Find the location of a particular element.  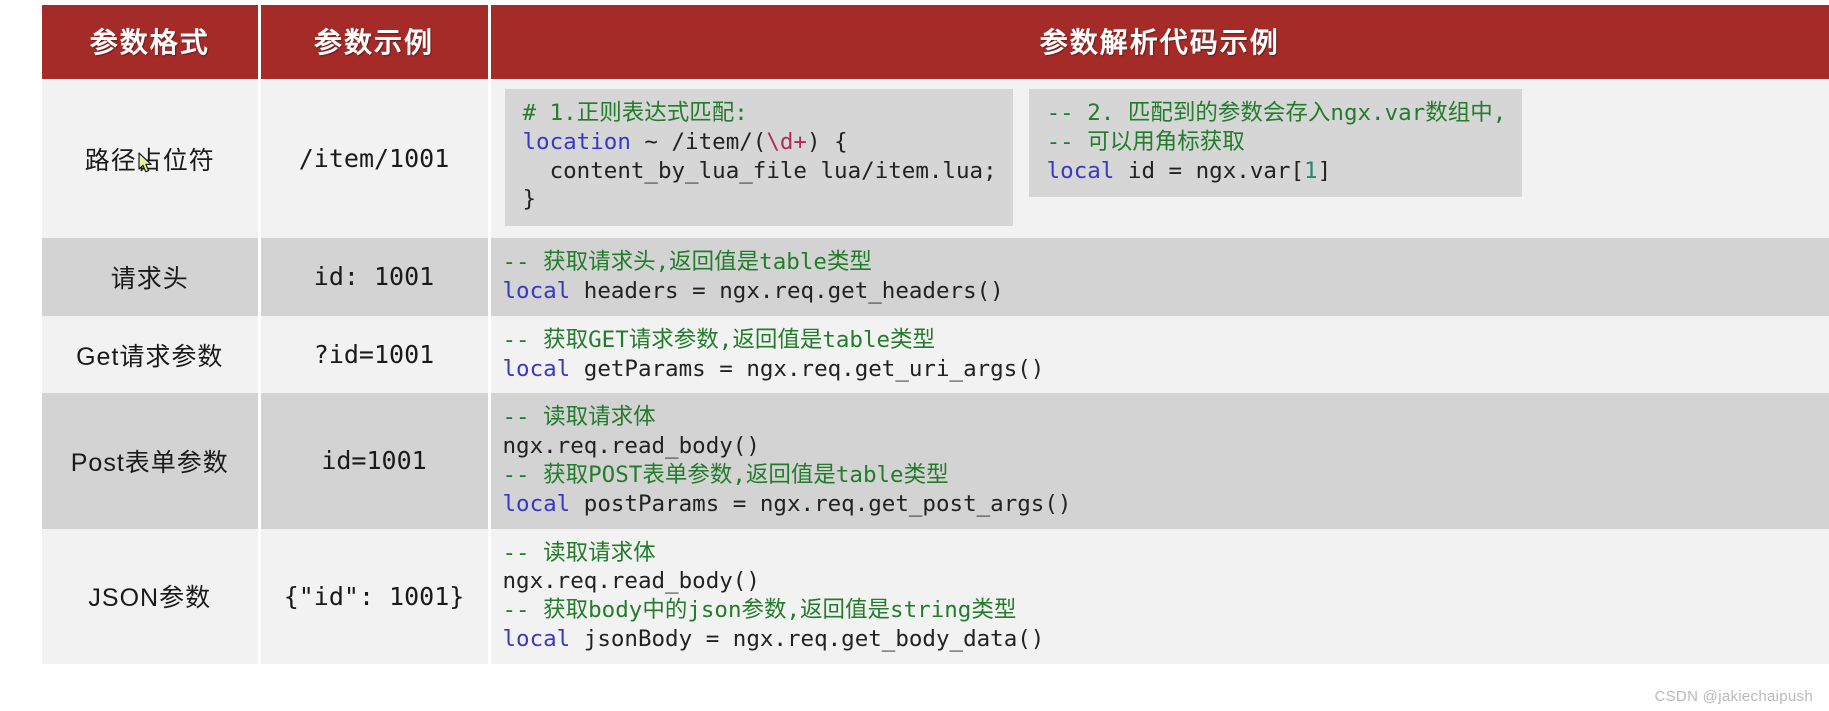

column-header-format: 参数格式 is located at coordinates (151, 42).